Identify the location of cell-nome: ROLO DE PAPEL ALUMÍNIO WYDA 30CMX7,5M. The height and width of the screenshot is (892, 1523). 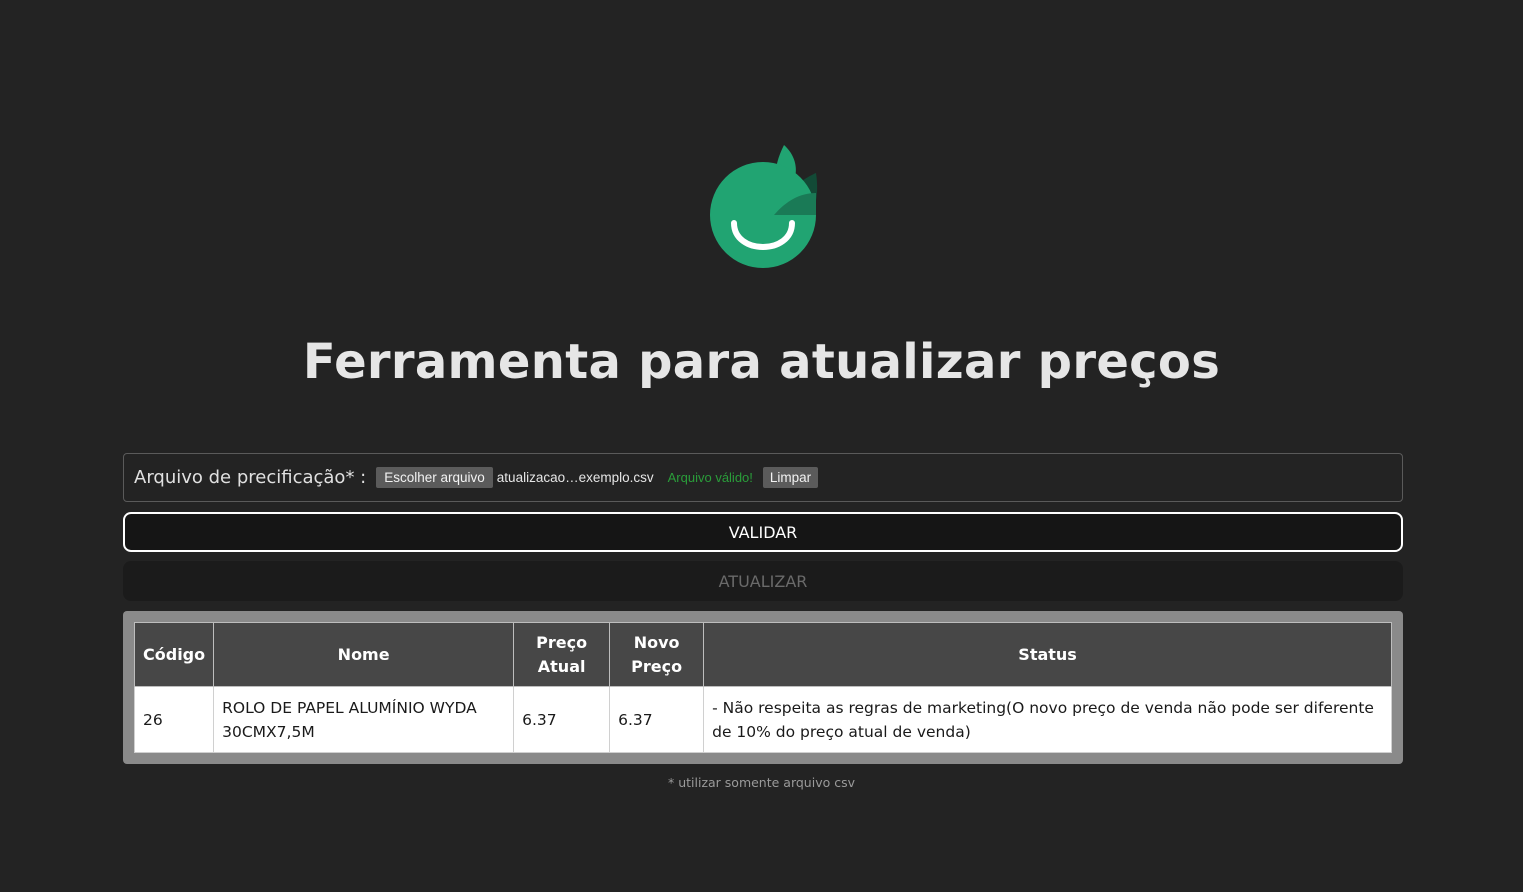
(364, 719).